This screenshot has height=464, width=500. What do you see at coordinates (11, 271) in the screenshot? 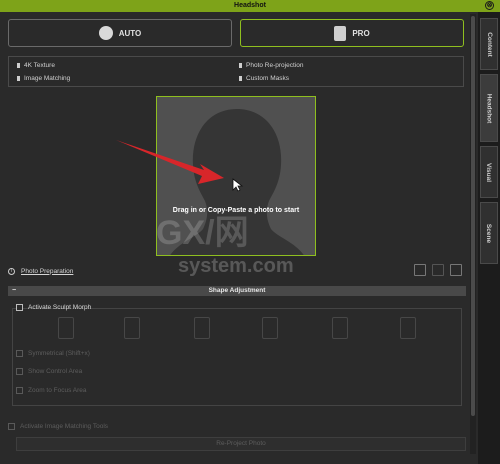
I see `info-icon: i` at bounding box center [11, 271].